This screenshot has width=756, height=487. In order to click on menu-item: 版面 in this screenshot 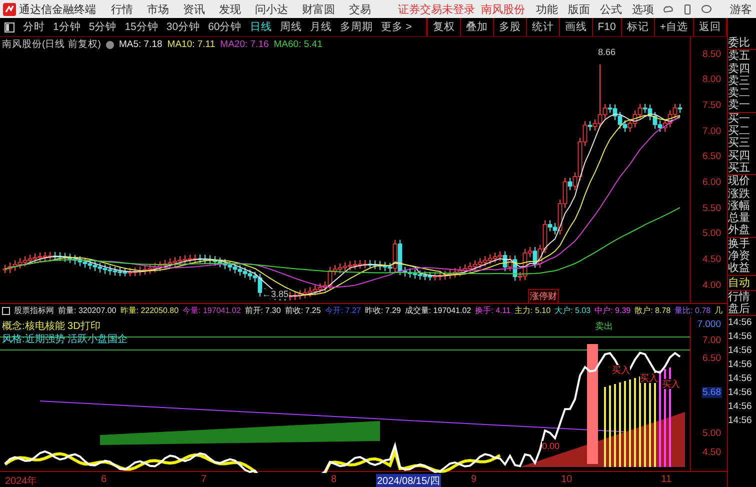, I will do `click(579, 9)`.